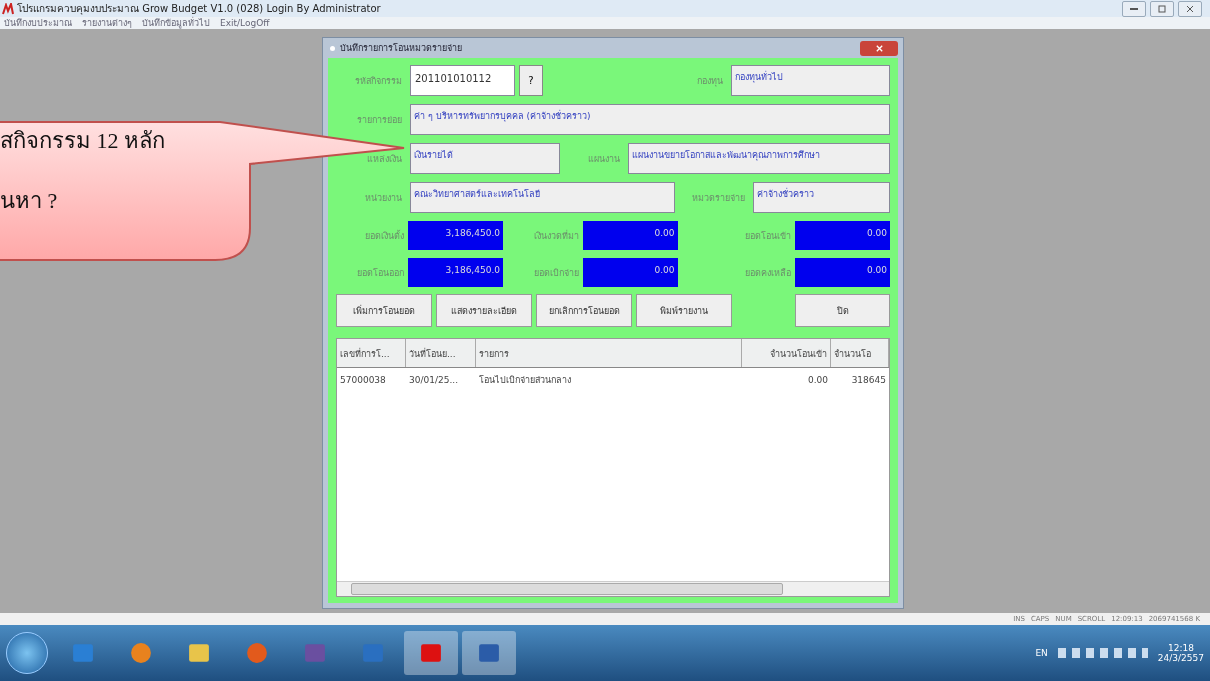  I want to click on callout-text: นหา ?, so click(29, 201).